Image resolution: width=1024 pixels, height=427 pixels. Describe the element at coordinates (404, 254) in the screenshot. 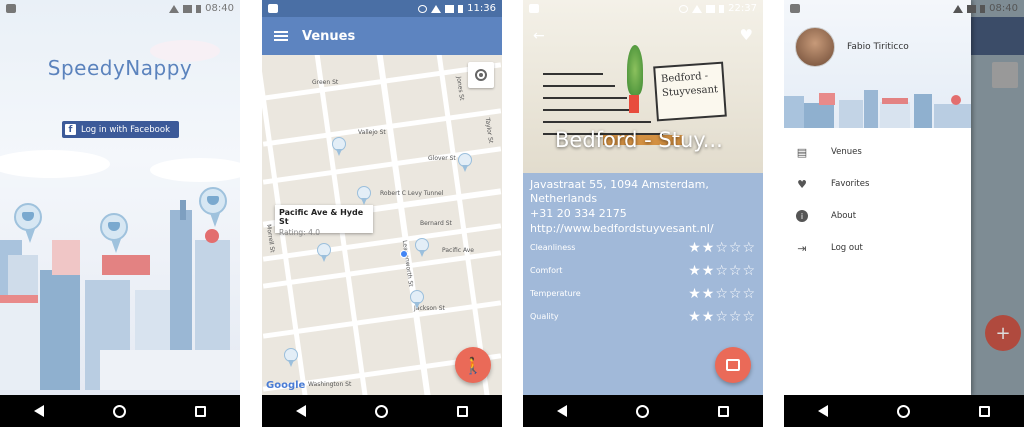

I see `current-location-dot` at that location.